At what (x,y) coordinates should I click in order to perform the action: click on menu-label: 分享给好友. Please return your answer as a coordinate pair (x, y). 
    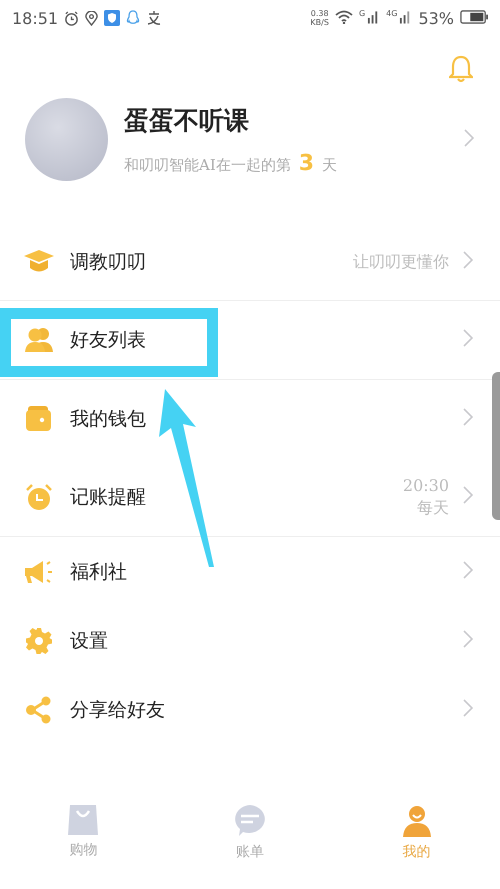
    Looking at the image, I should click on (117, 709).